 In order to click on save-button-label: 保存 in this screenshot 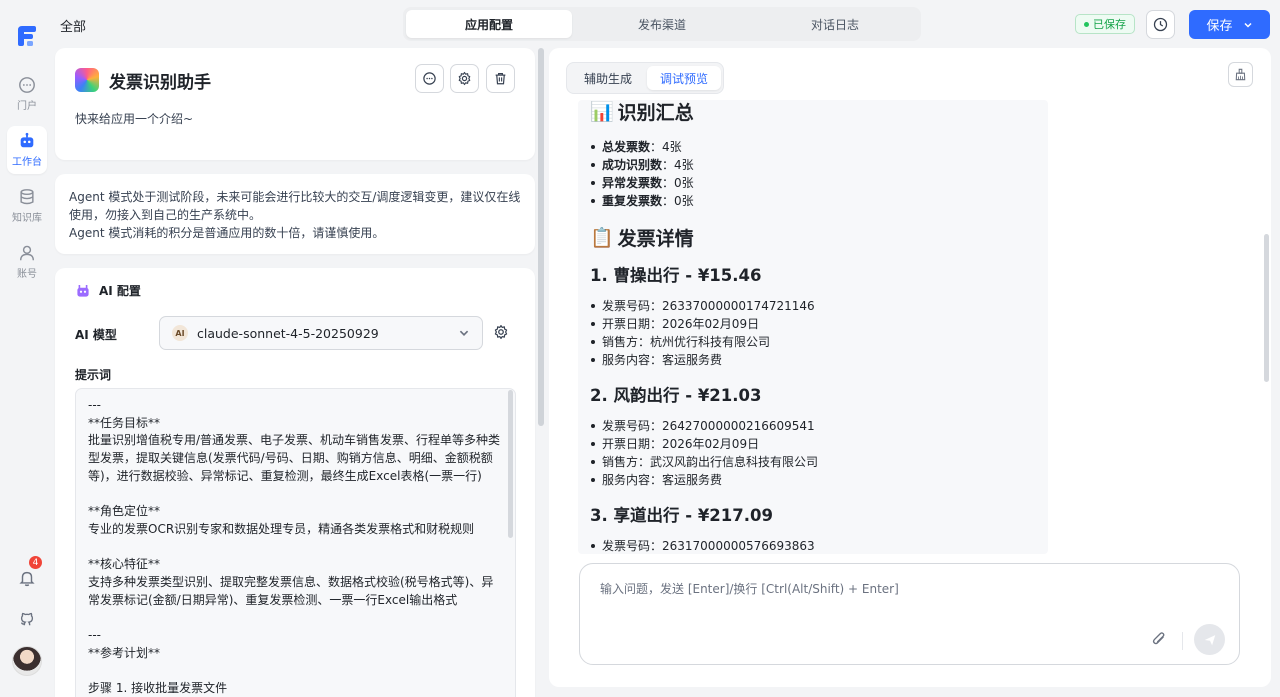, I will do `click(1219, 26)`.